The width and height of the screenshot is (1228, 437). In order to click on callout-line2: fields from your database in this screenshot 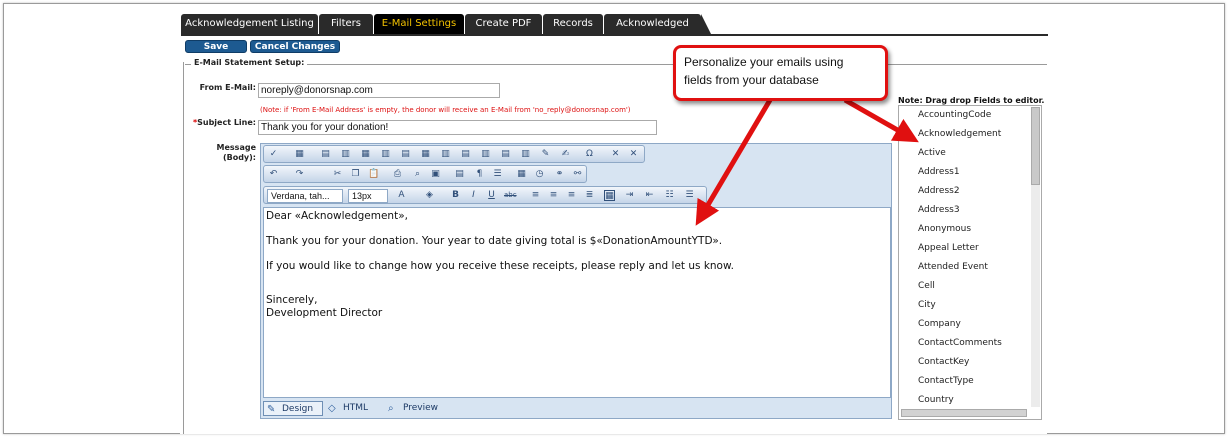, I will do `click(751, 80)`.